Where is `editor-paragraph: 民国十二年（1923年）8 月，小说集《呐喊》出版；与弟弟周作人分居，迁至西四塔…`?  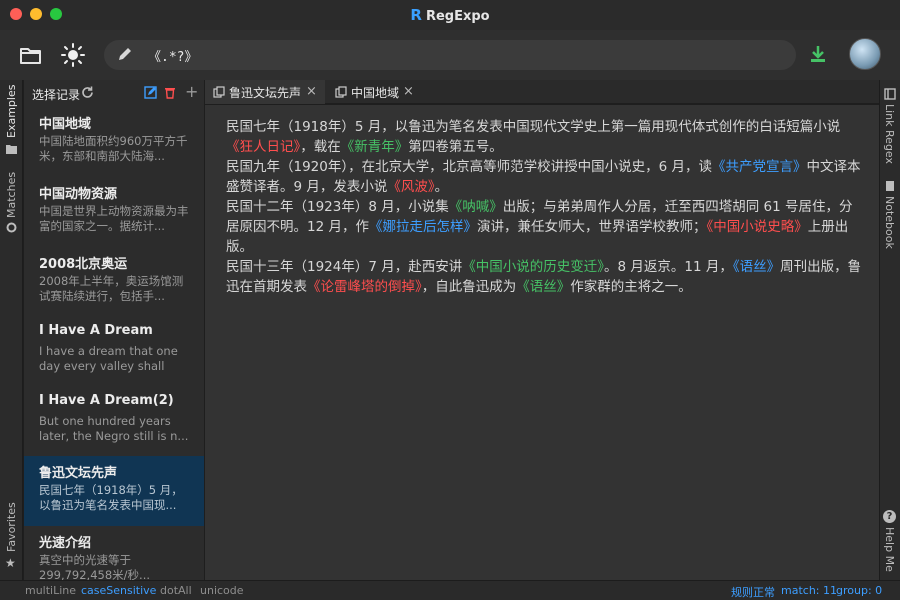
editor-paragraph: 民国十二年（1923年）8 月，小说集《呐喊》出版；与弟弟周作人分居，迁至西四塔… is located at coordinates (544, 227).